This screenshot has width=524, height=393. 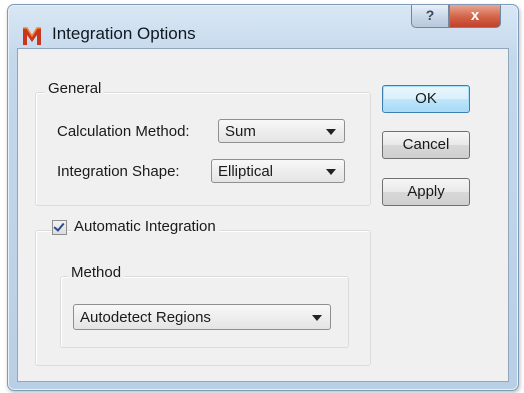 I want to click on calculation-method-label: Calculation Method:, so click(x=123, y=131).